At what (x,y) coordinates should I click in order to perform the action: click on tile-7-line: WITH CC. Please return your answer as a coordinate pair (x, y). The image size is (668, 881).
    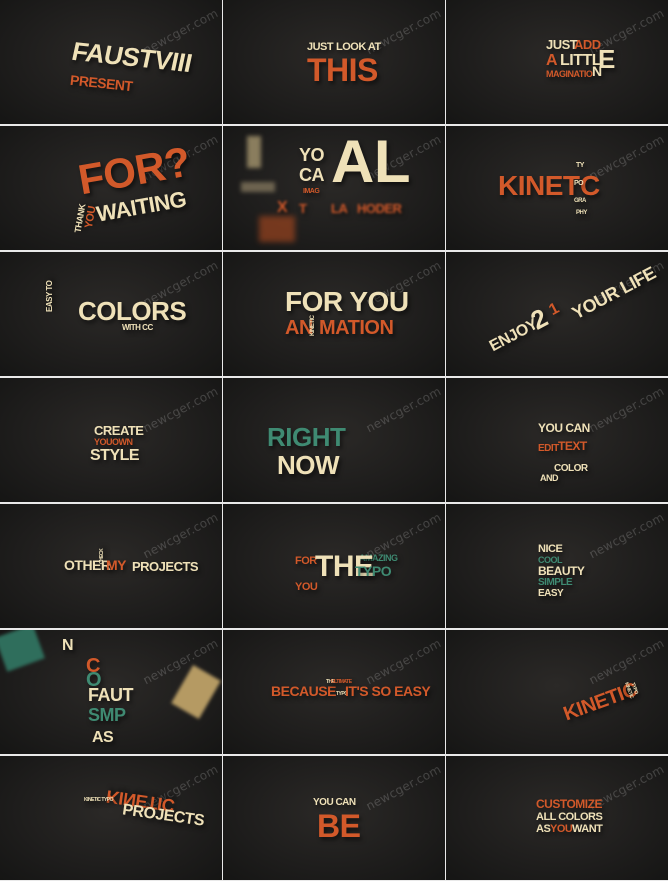
    Looking at the image, I should click on (137, 327).